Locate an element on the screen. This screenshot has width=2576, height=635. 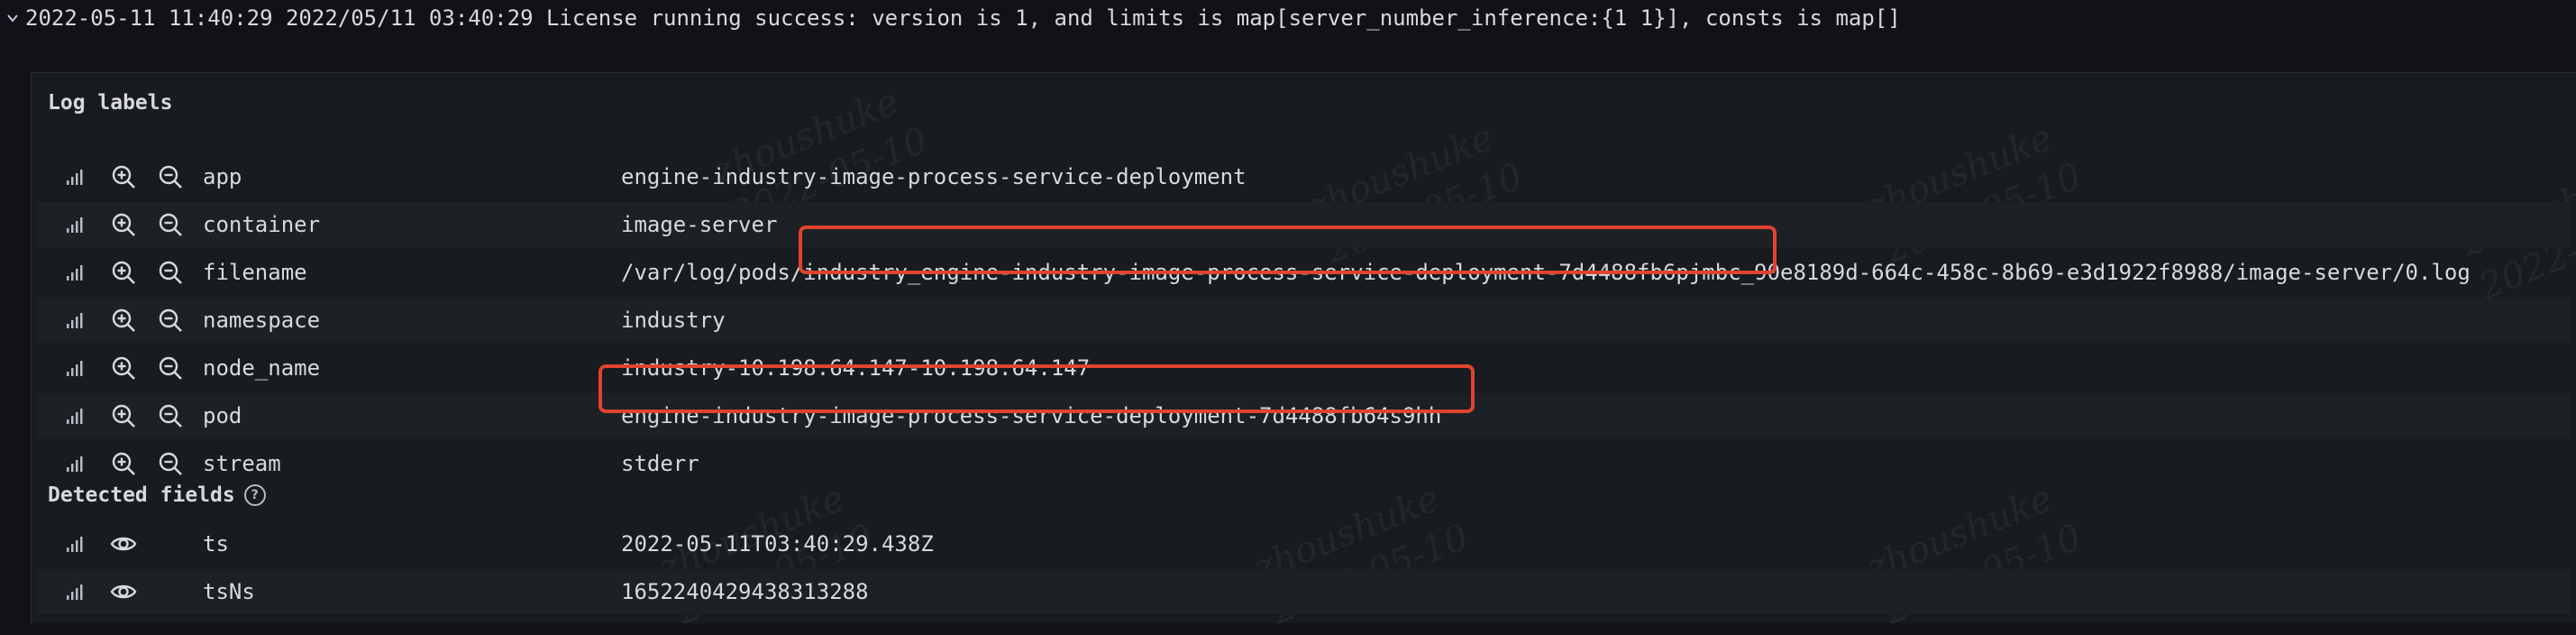
label-key: filename is located at coordinates (255, 272).